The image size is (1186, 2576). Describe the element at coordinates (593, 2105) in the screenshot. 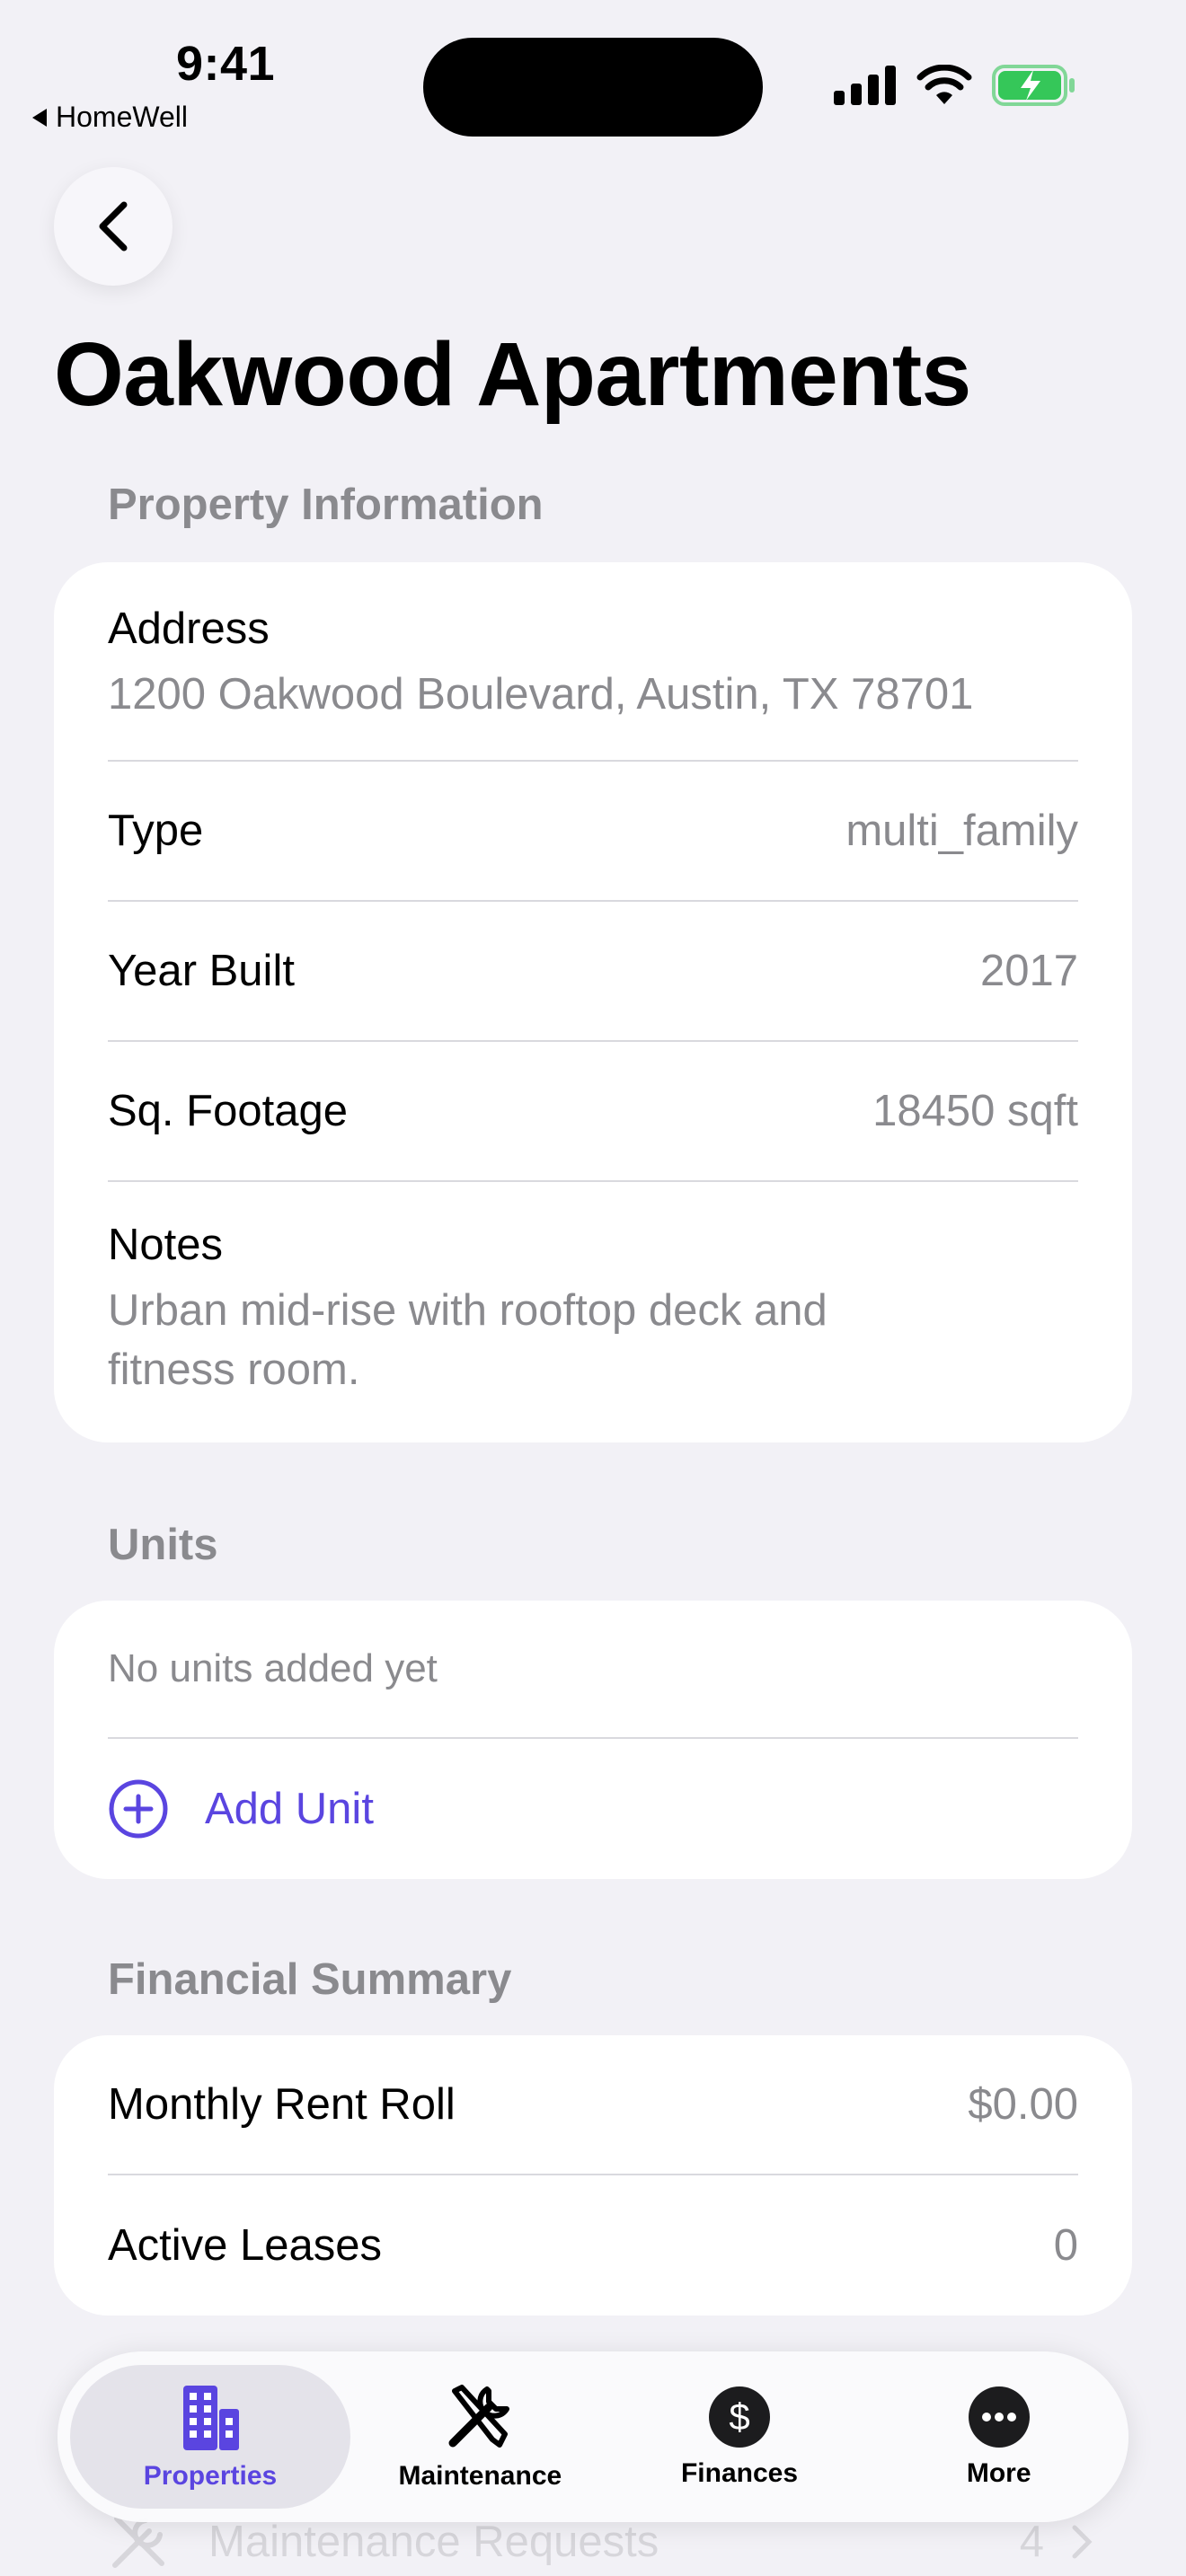

I see `rent-roll-row: Monthly Rent Roll $0.00` at that location.